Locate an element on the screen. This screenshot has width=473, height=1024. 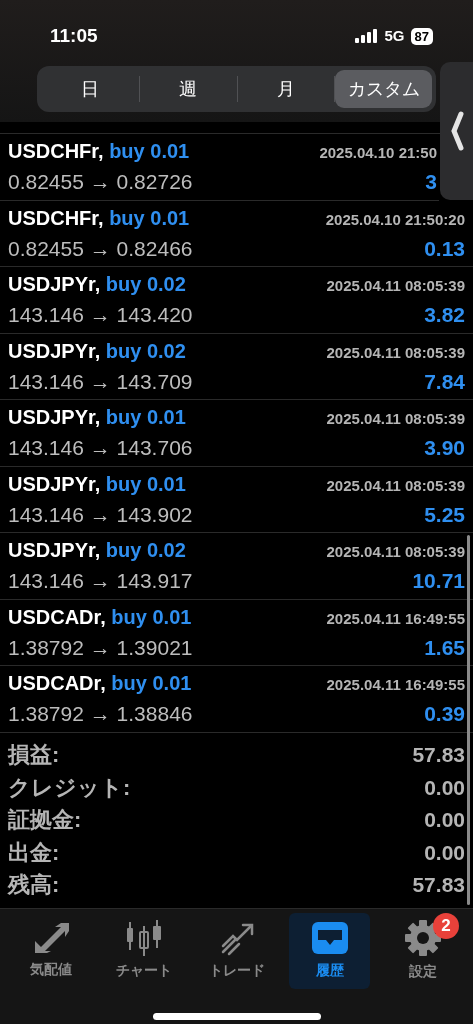
deal-row: USDJPYr, buy 0.01 2025.04.11 08:05:39 143.146 → 143.706 3.90 is located at coordinates (236, 433).